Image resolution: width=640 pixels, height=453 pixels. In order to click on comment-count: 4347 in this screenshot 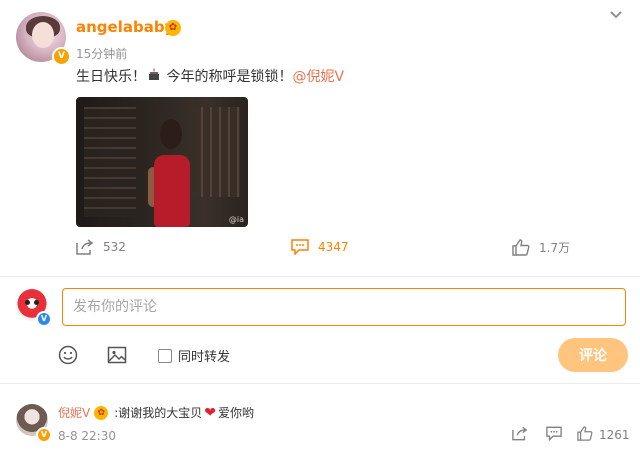, I will do `click(333, 247)`.